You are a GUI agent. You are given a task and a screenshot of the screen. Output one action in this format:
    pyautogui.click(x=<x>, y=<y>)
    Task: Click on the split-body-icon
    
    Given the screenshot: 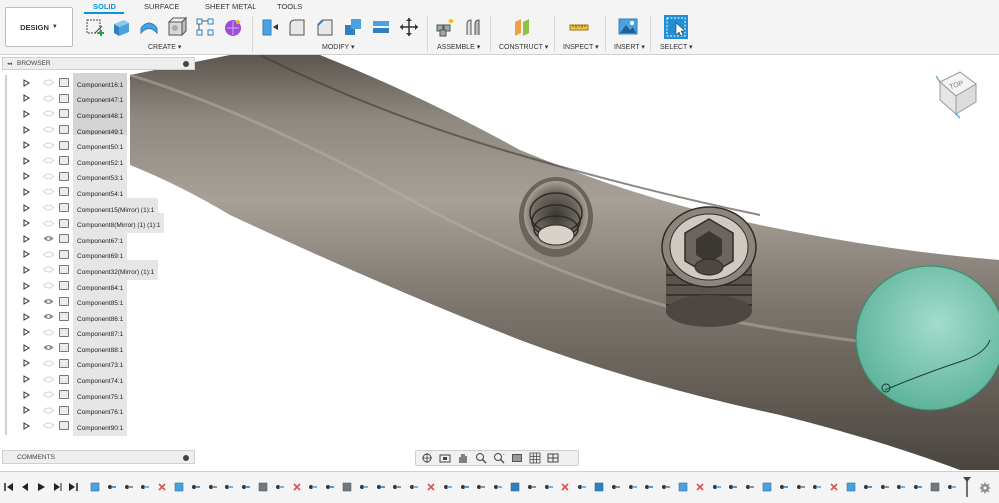 What is the action you would take?
    pyautogui.click(x=381, y=27)
    